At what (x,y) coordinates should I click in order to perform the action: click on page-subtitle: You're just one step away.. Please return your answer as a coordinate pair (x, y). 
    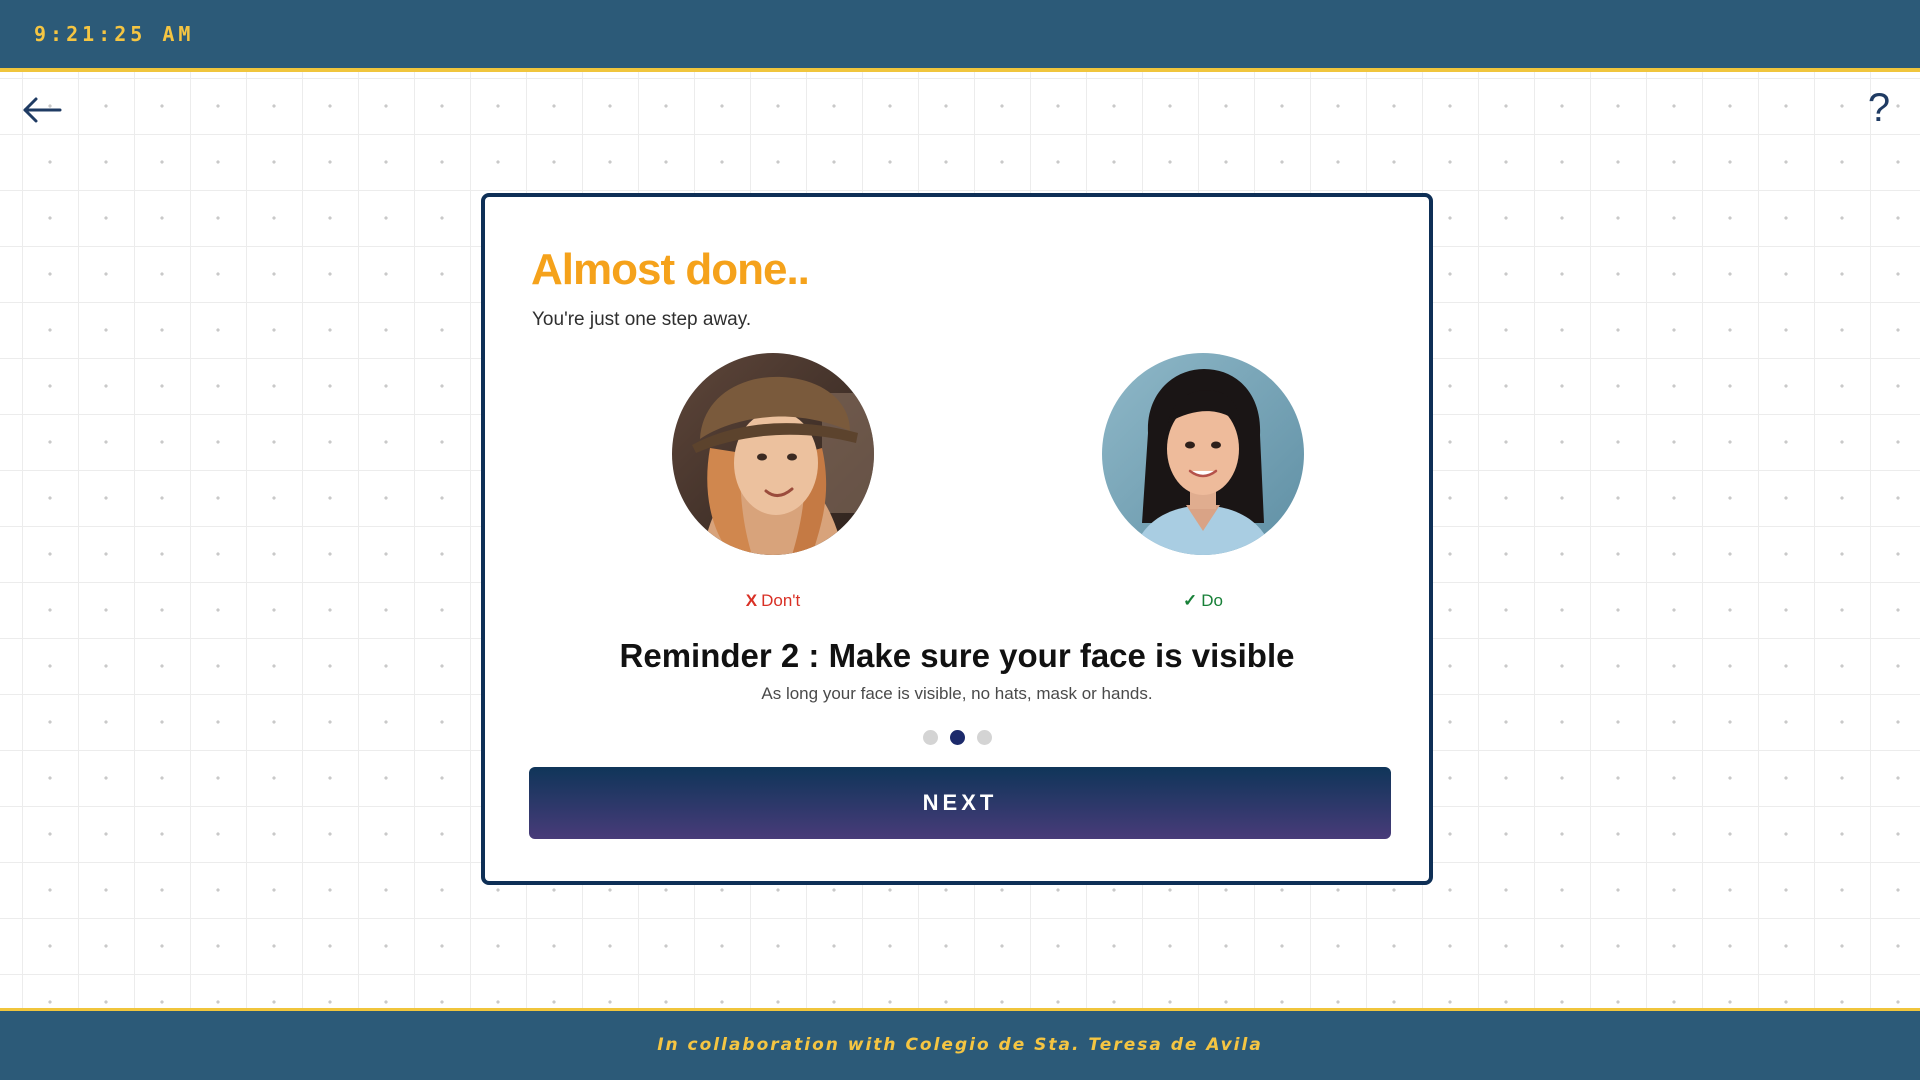
    Looking at the image, I should click on (642, 319).